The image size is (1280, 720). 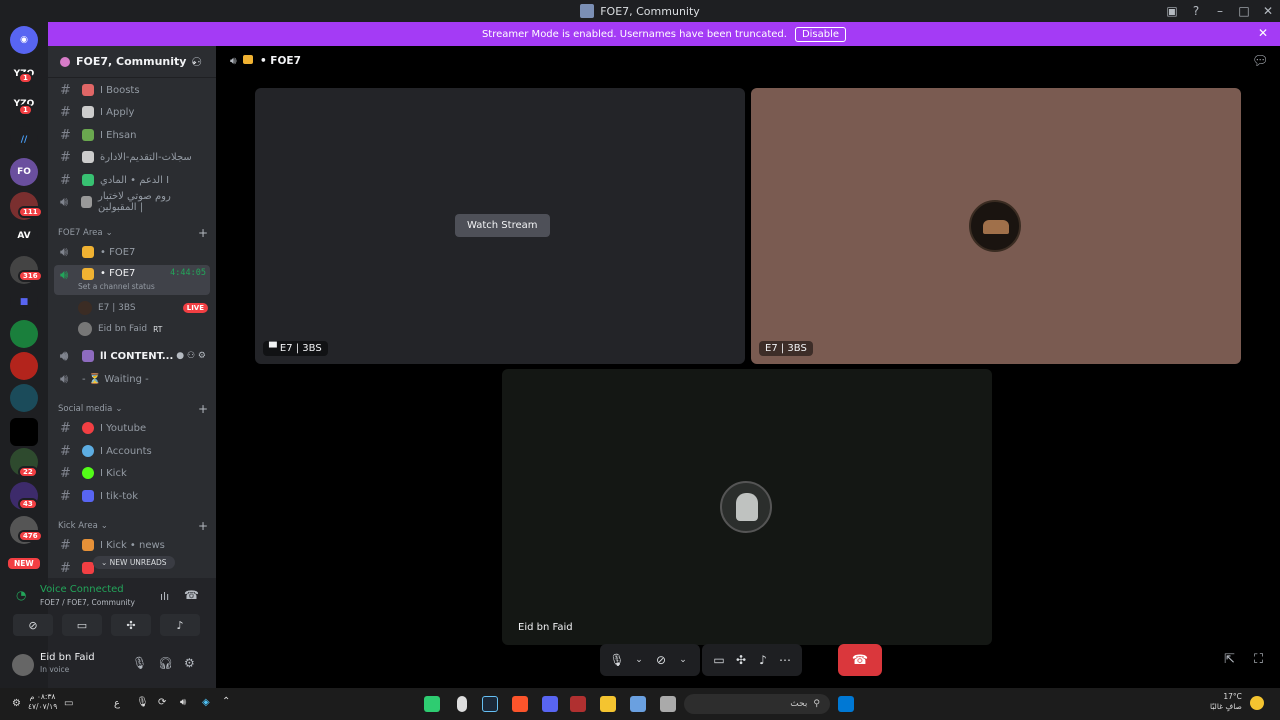 What do you see at coordinates (143, 329) in the screenshot?
I see `voice-user-item: Eid bn Faid RT` at bounding box center [143, 329].